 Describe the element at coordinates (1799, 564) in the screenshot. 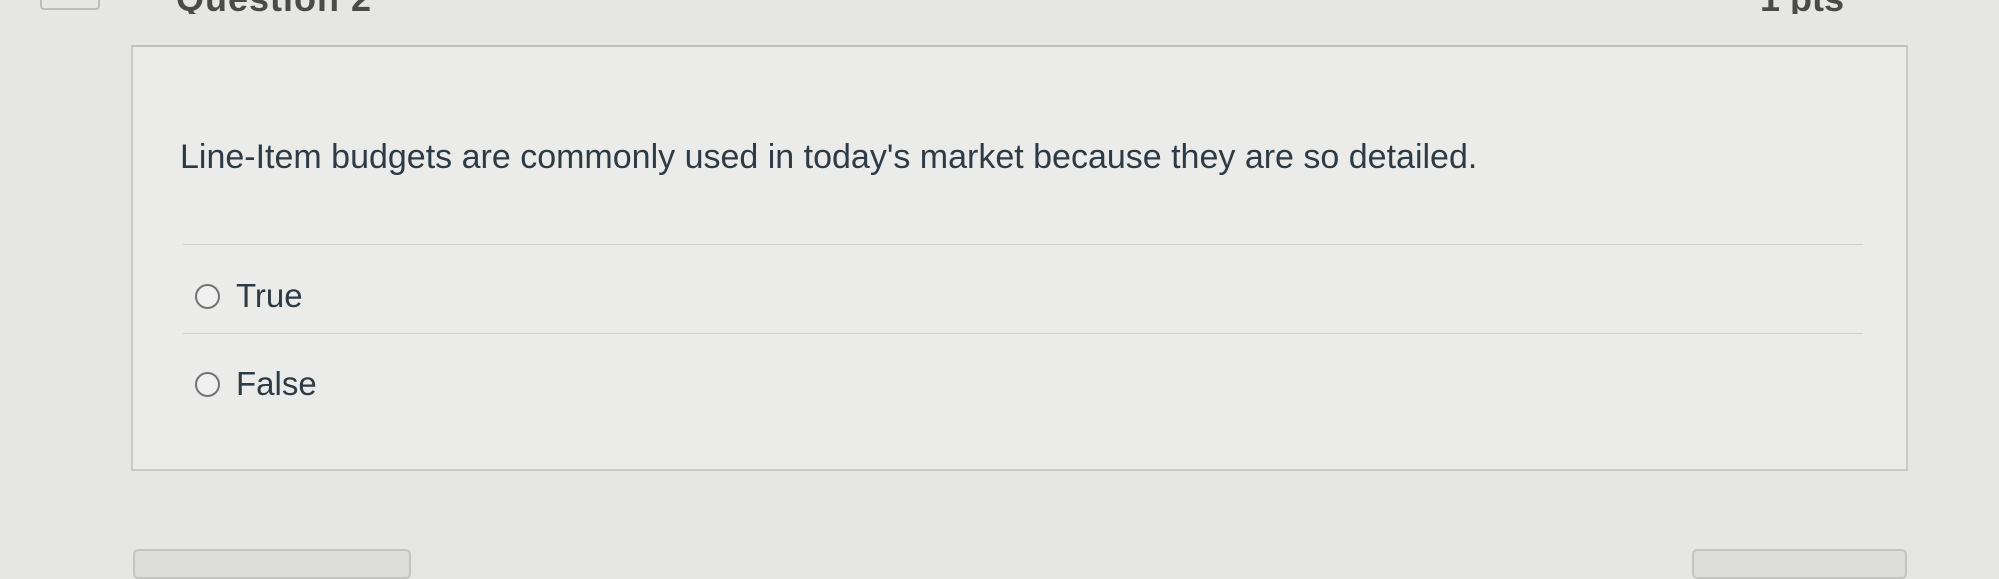

I see `next-button` at that location.